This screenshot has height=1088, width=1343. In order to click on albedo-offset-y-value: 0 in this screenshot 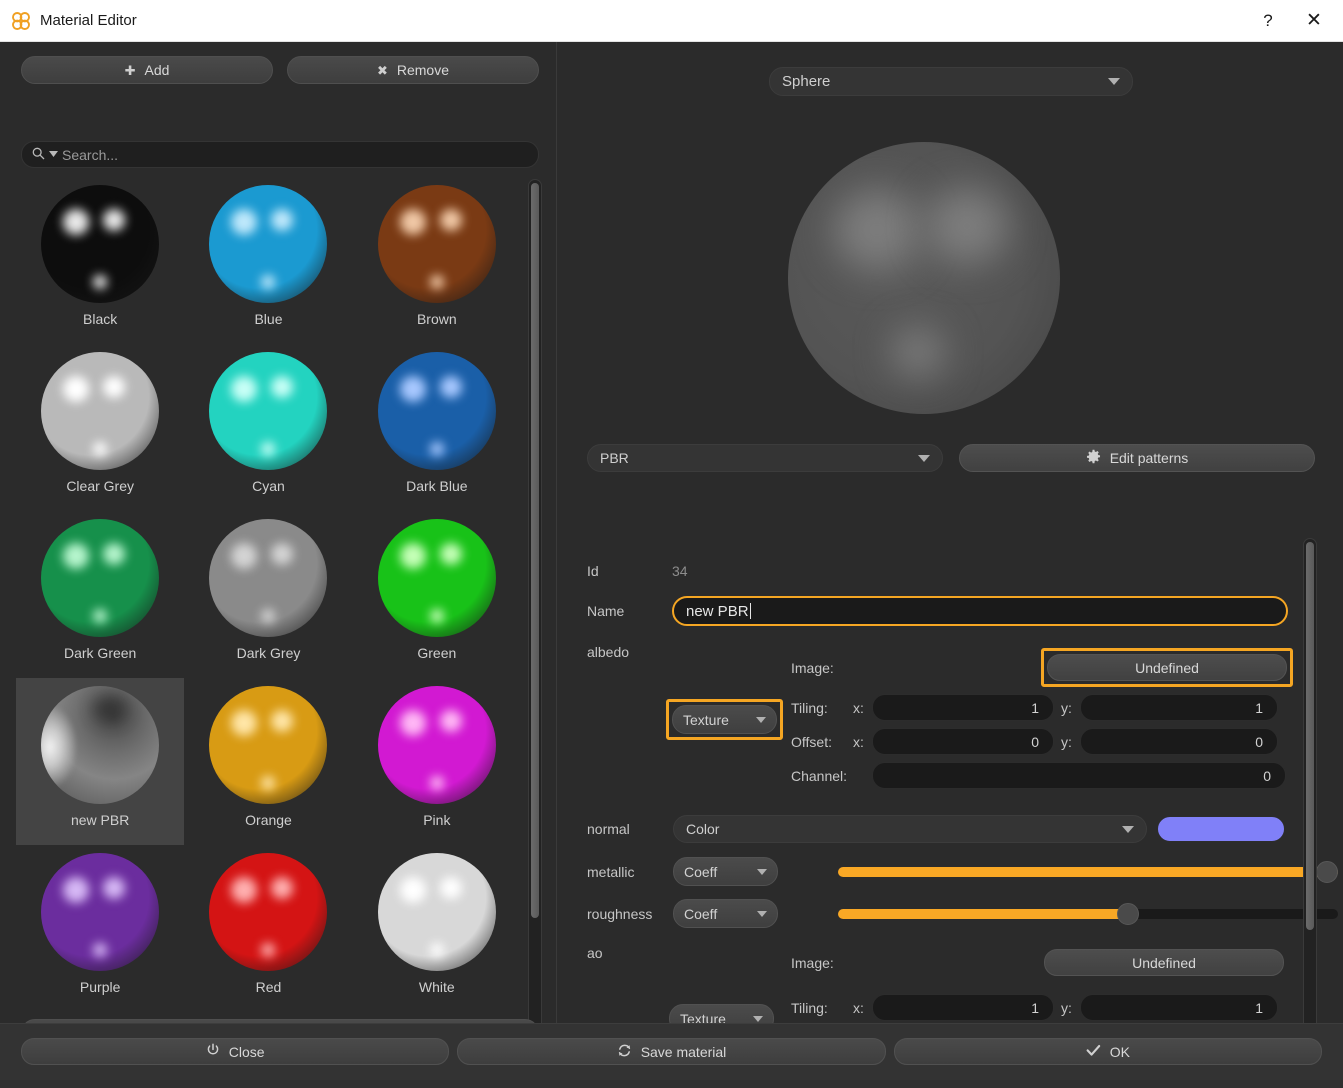, I will do `click(1259, 741)`.